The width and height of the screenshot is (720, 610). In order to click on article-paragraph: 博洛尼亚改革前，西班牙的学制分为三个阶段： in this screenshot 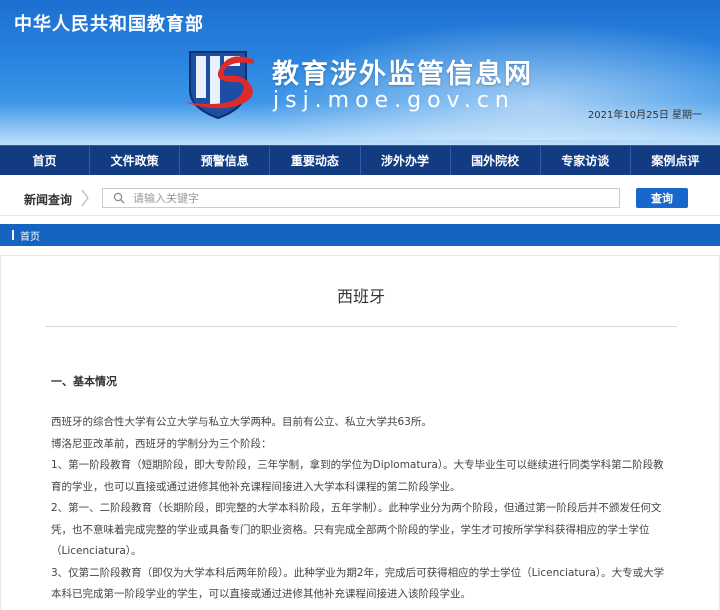, I will do `click(161, 443)`.